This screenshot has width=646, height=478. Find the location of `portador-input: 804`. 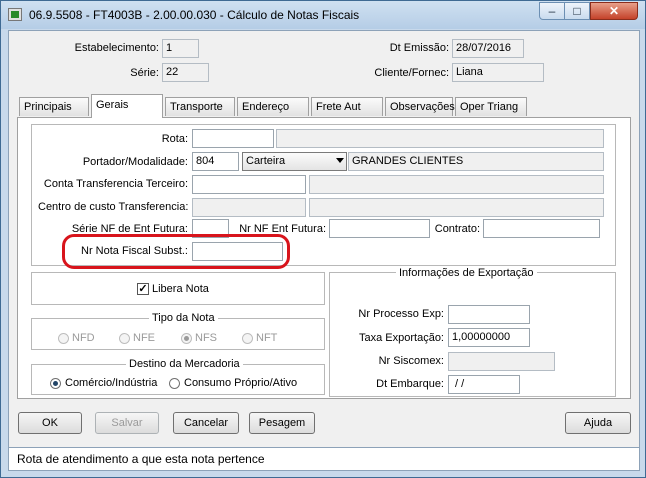

portador-input: 804 is located at coordinates (215, 161).